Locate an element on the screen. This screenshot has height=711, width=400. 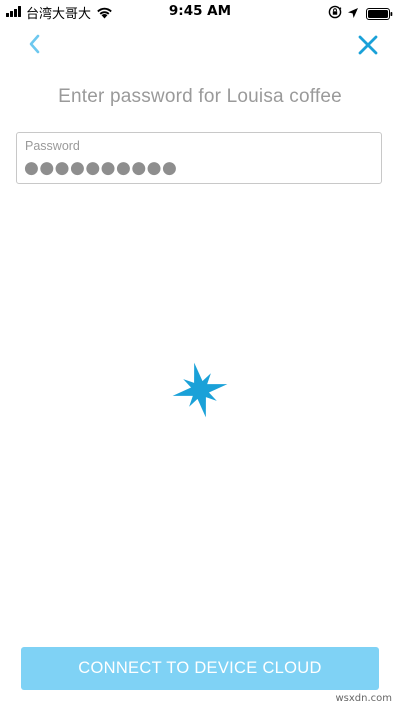
orientation-lock-icon is located at coordinates (335, 13).